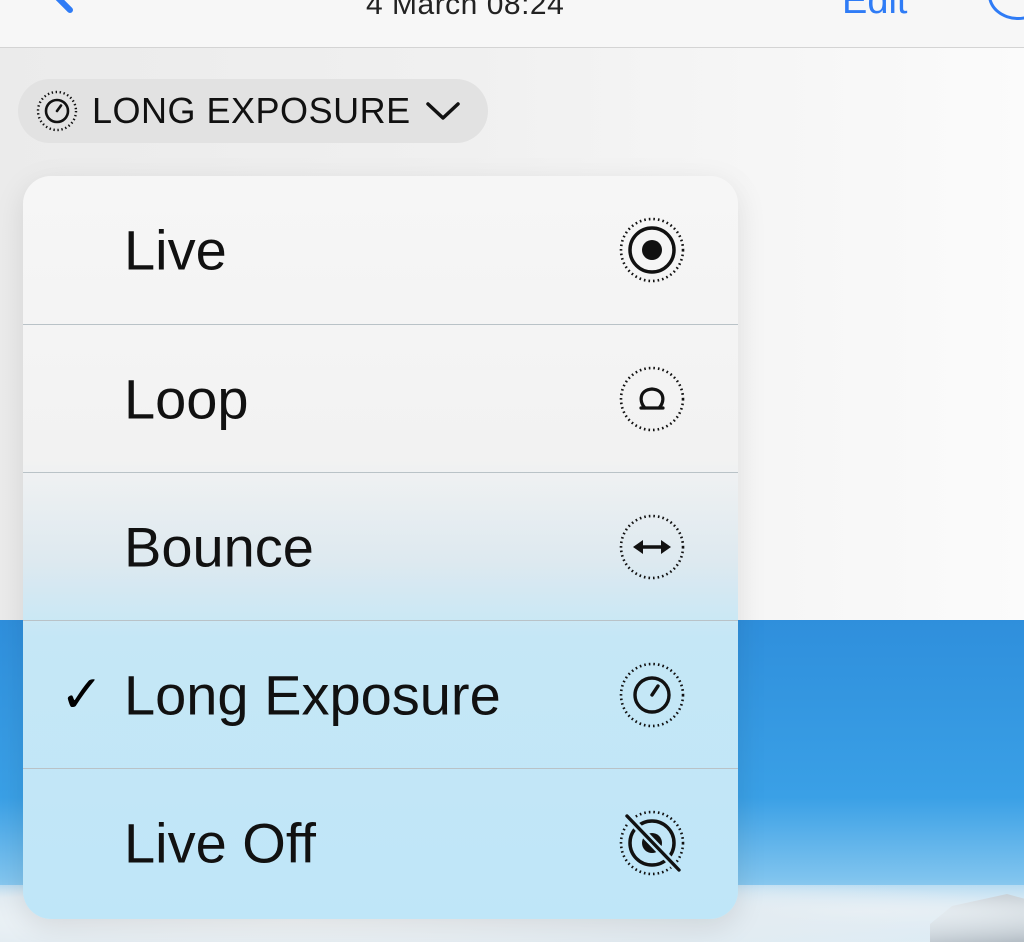 This screenshot has height=942, width=1024. I want to click on menu-item-bounce: Bounce, so click(380, 546).